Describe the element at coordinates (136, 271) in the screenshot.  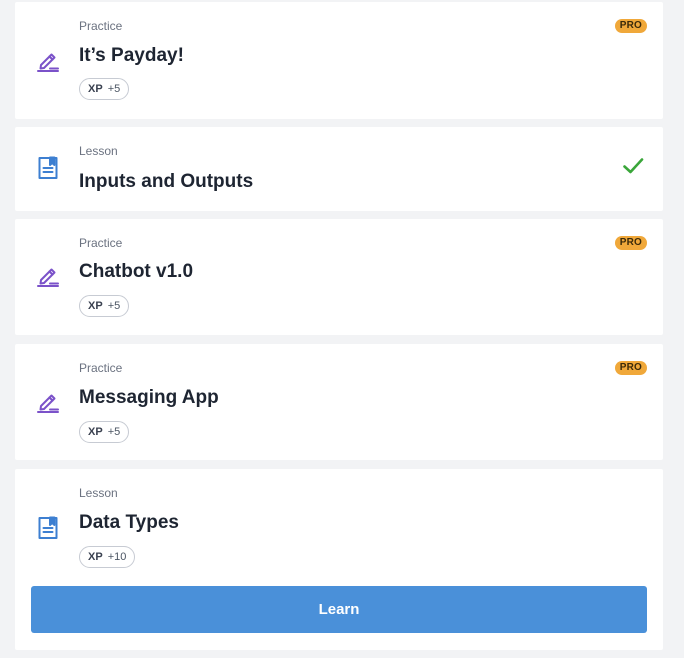
I see `item-title: Chatbot v1.0` at that location.